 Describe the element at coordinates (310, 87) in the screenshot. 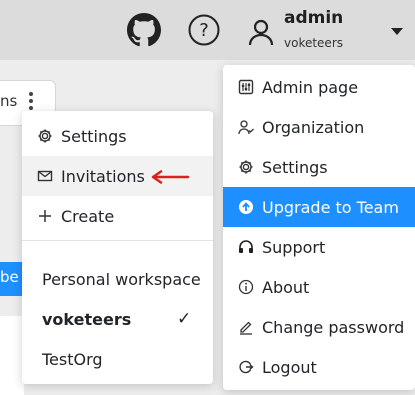

I see `menu-item-label: Admin page` at that location.